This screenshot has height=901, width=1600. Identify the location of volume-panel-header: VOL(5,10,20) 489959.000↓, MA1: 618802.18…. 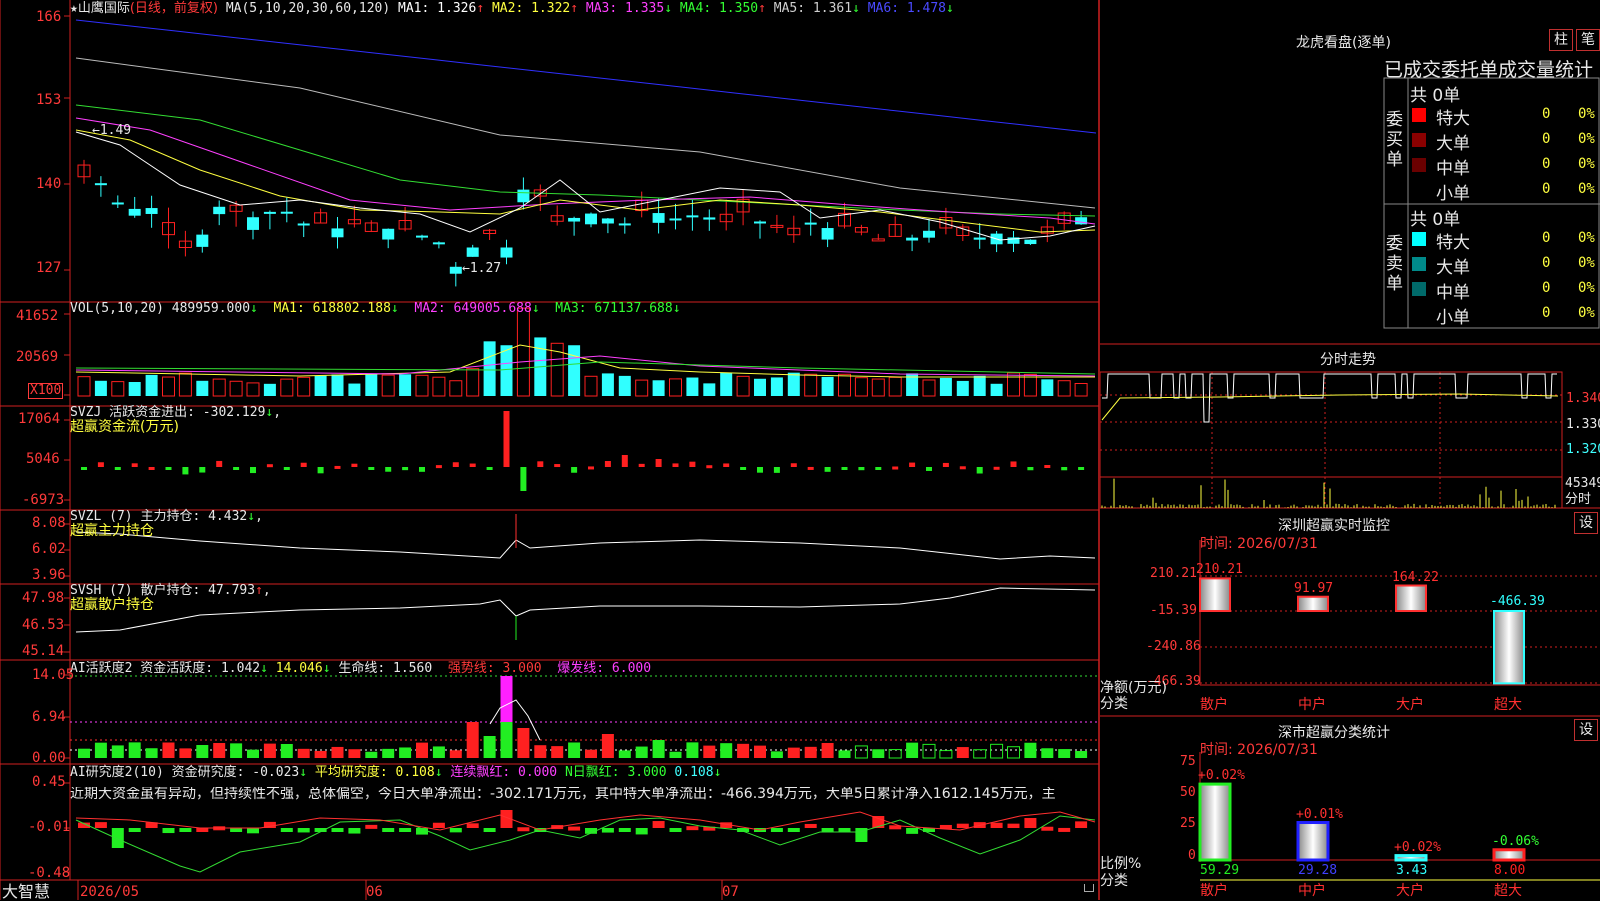
(375, 308).